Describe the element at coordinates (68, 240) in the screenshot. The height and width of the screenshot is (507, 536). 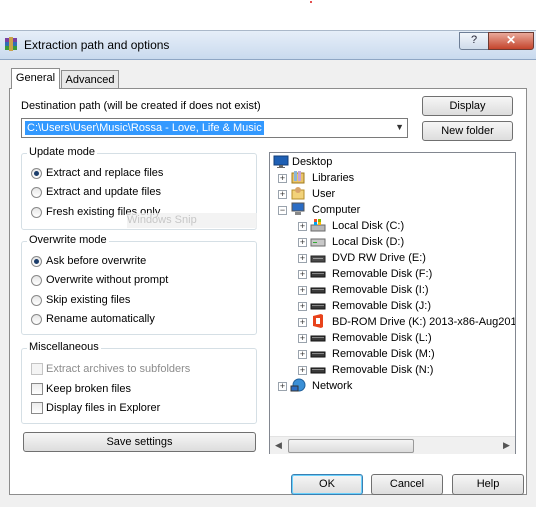
I see `overwrite-mode-title: Overwrite mode` at that location.